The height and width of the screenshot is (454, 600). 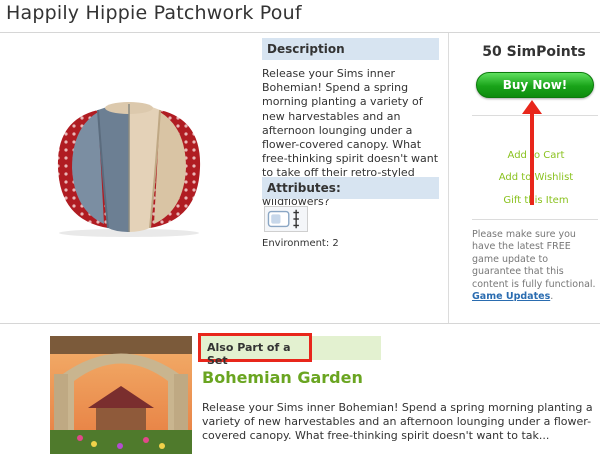 What do you see at coordinates (300, 243) in the screenshot?
I see `environment-rating: Environment: 2` at bounding box center [300, 243].